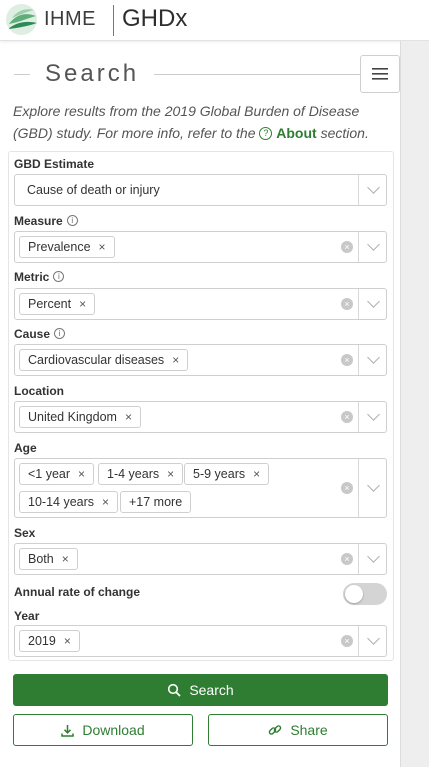 Image resolution: width=429 pixels, height=767 pixels. Describe the element at coordinates (93, 190) in the screenshot. I see `gbd-estimate-value: Cause of death or injury` at that location.